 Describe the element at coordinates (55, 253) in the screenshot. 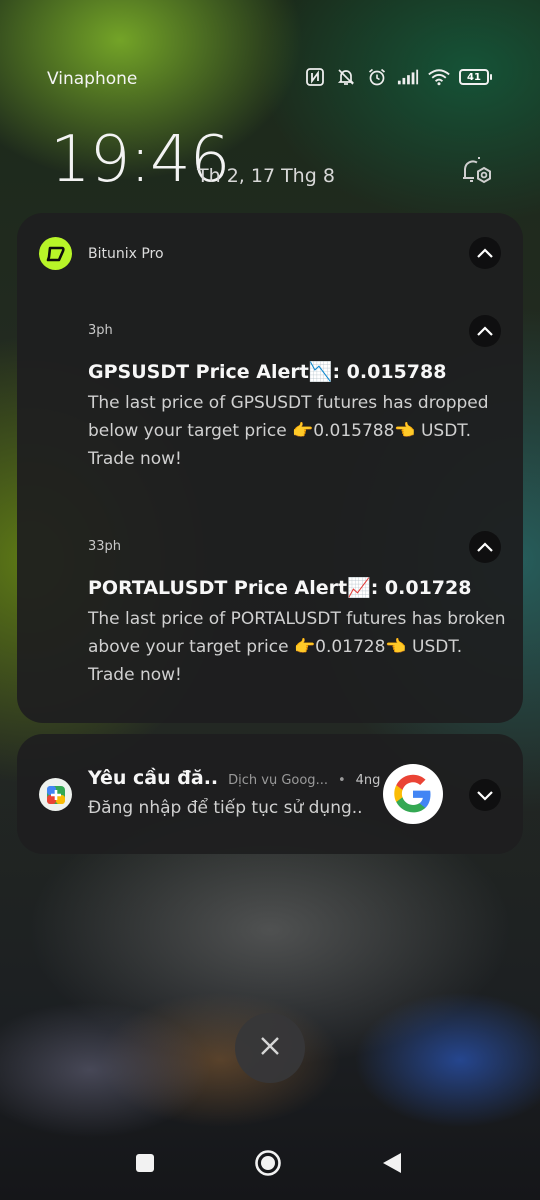

I see `bitunix-logo-icon` at that location.